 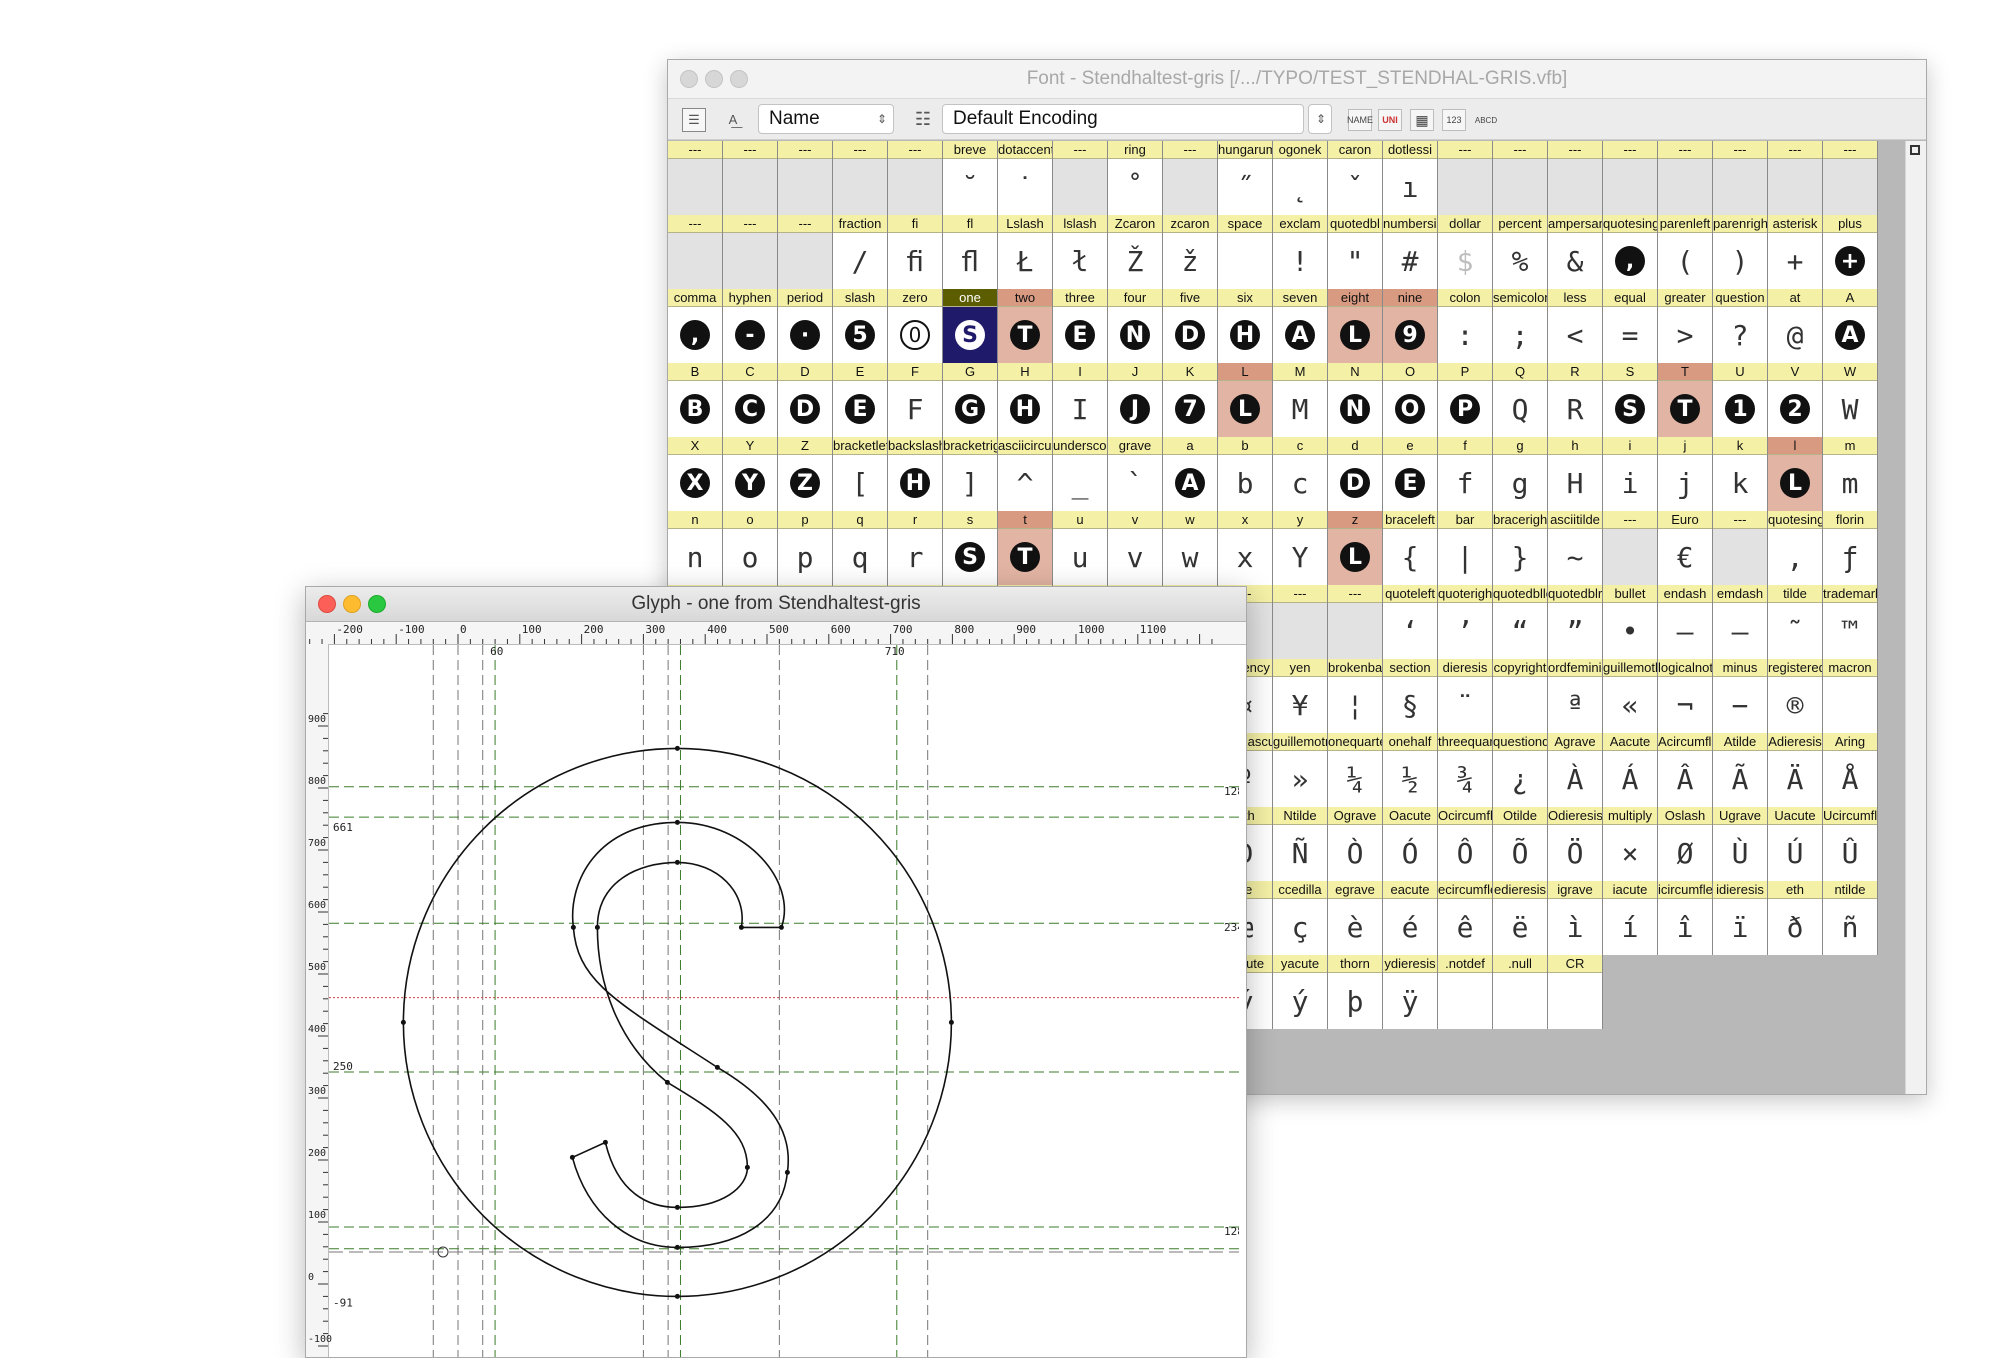 What do you see at coordinates (1795, 918) in the screenshot?
I see `glyph-cell: eth ð` at bounding box center [1795, 918].